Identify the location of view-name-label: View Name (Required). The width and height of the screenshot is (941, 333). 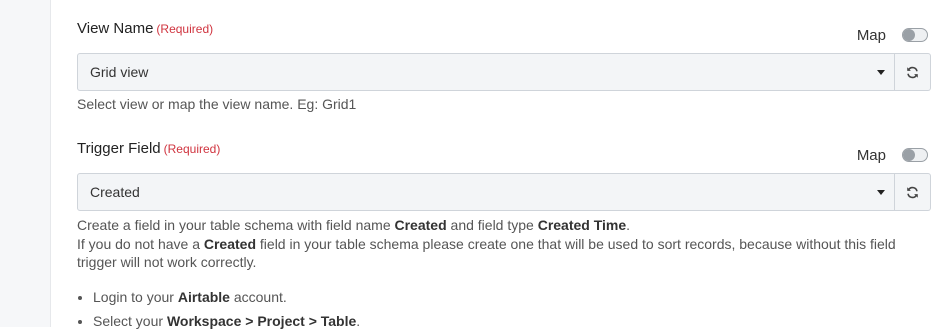
(145, 28).